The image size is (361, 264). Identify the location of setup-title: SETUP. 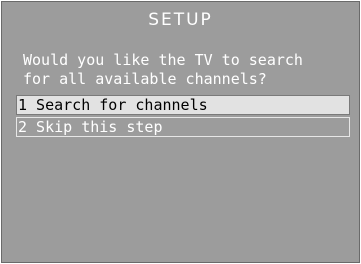
(180, 20).